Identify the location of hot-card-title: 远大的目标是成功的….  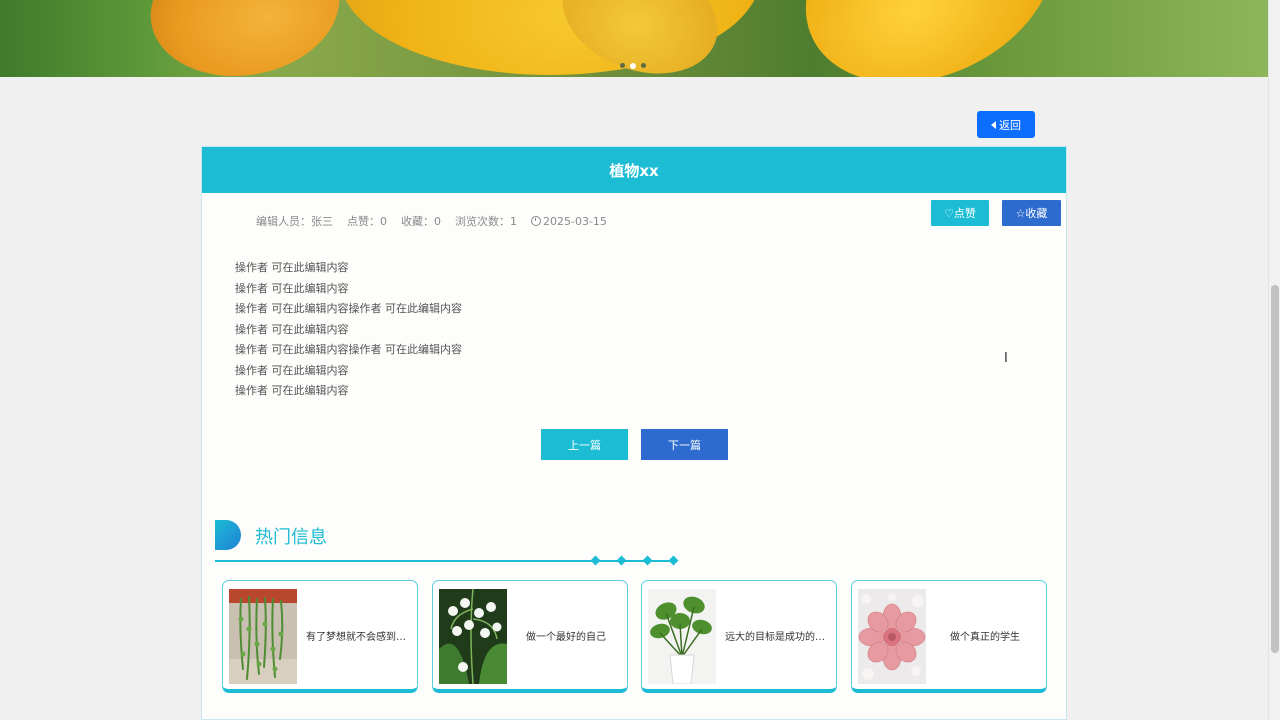
(775, 637).